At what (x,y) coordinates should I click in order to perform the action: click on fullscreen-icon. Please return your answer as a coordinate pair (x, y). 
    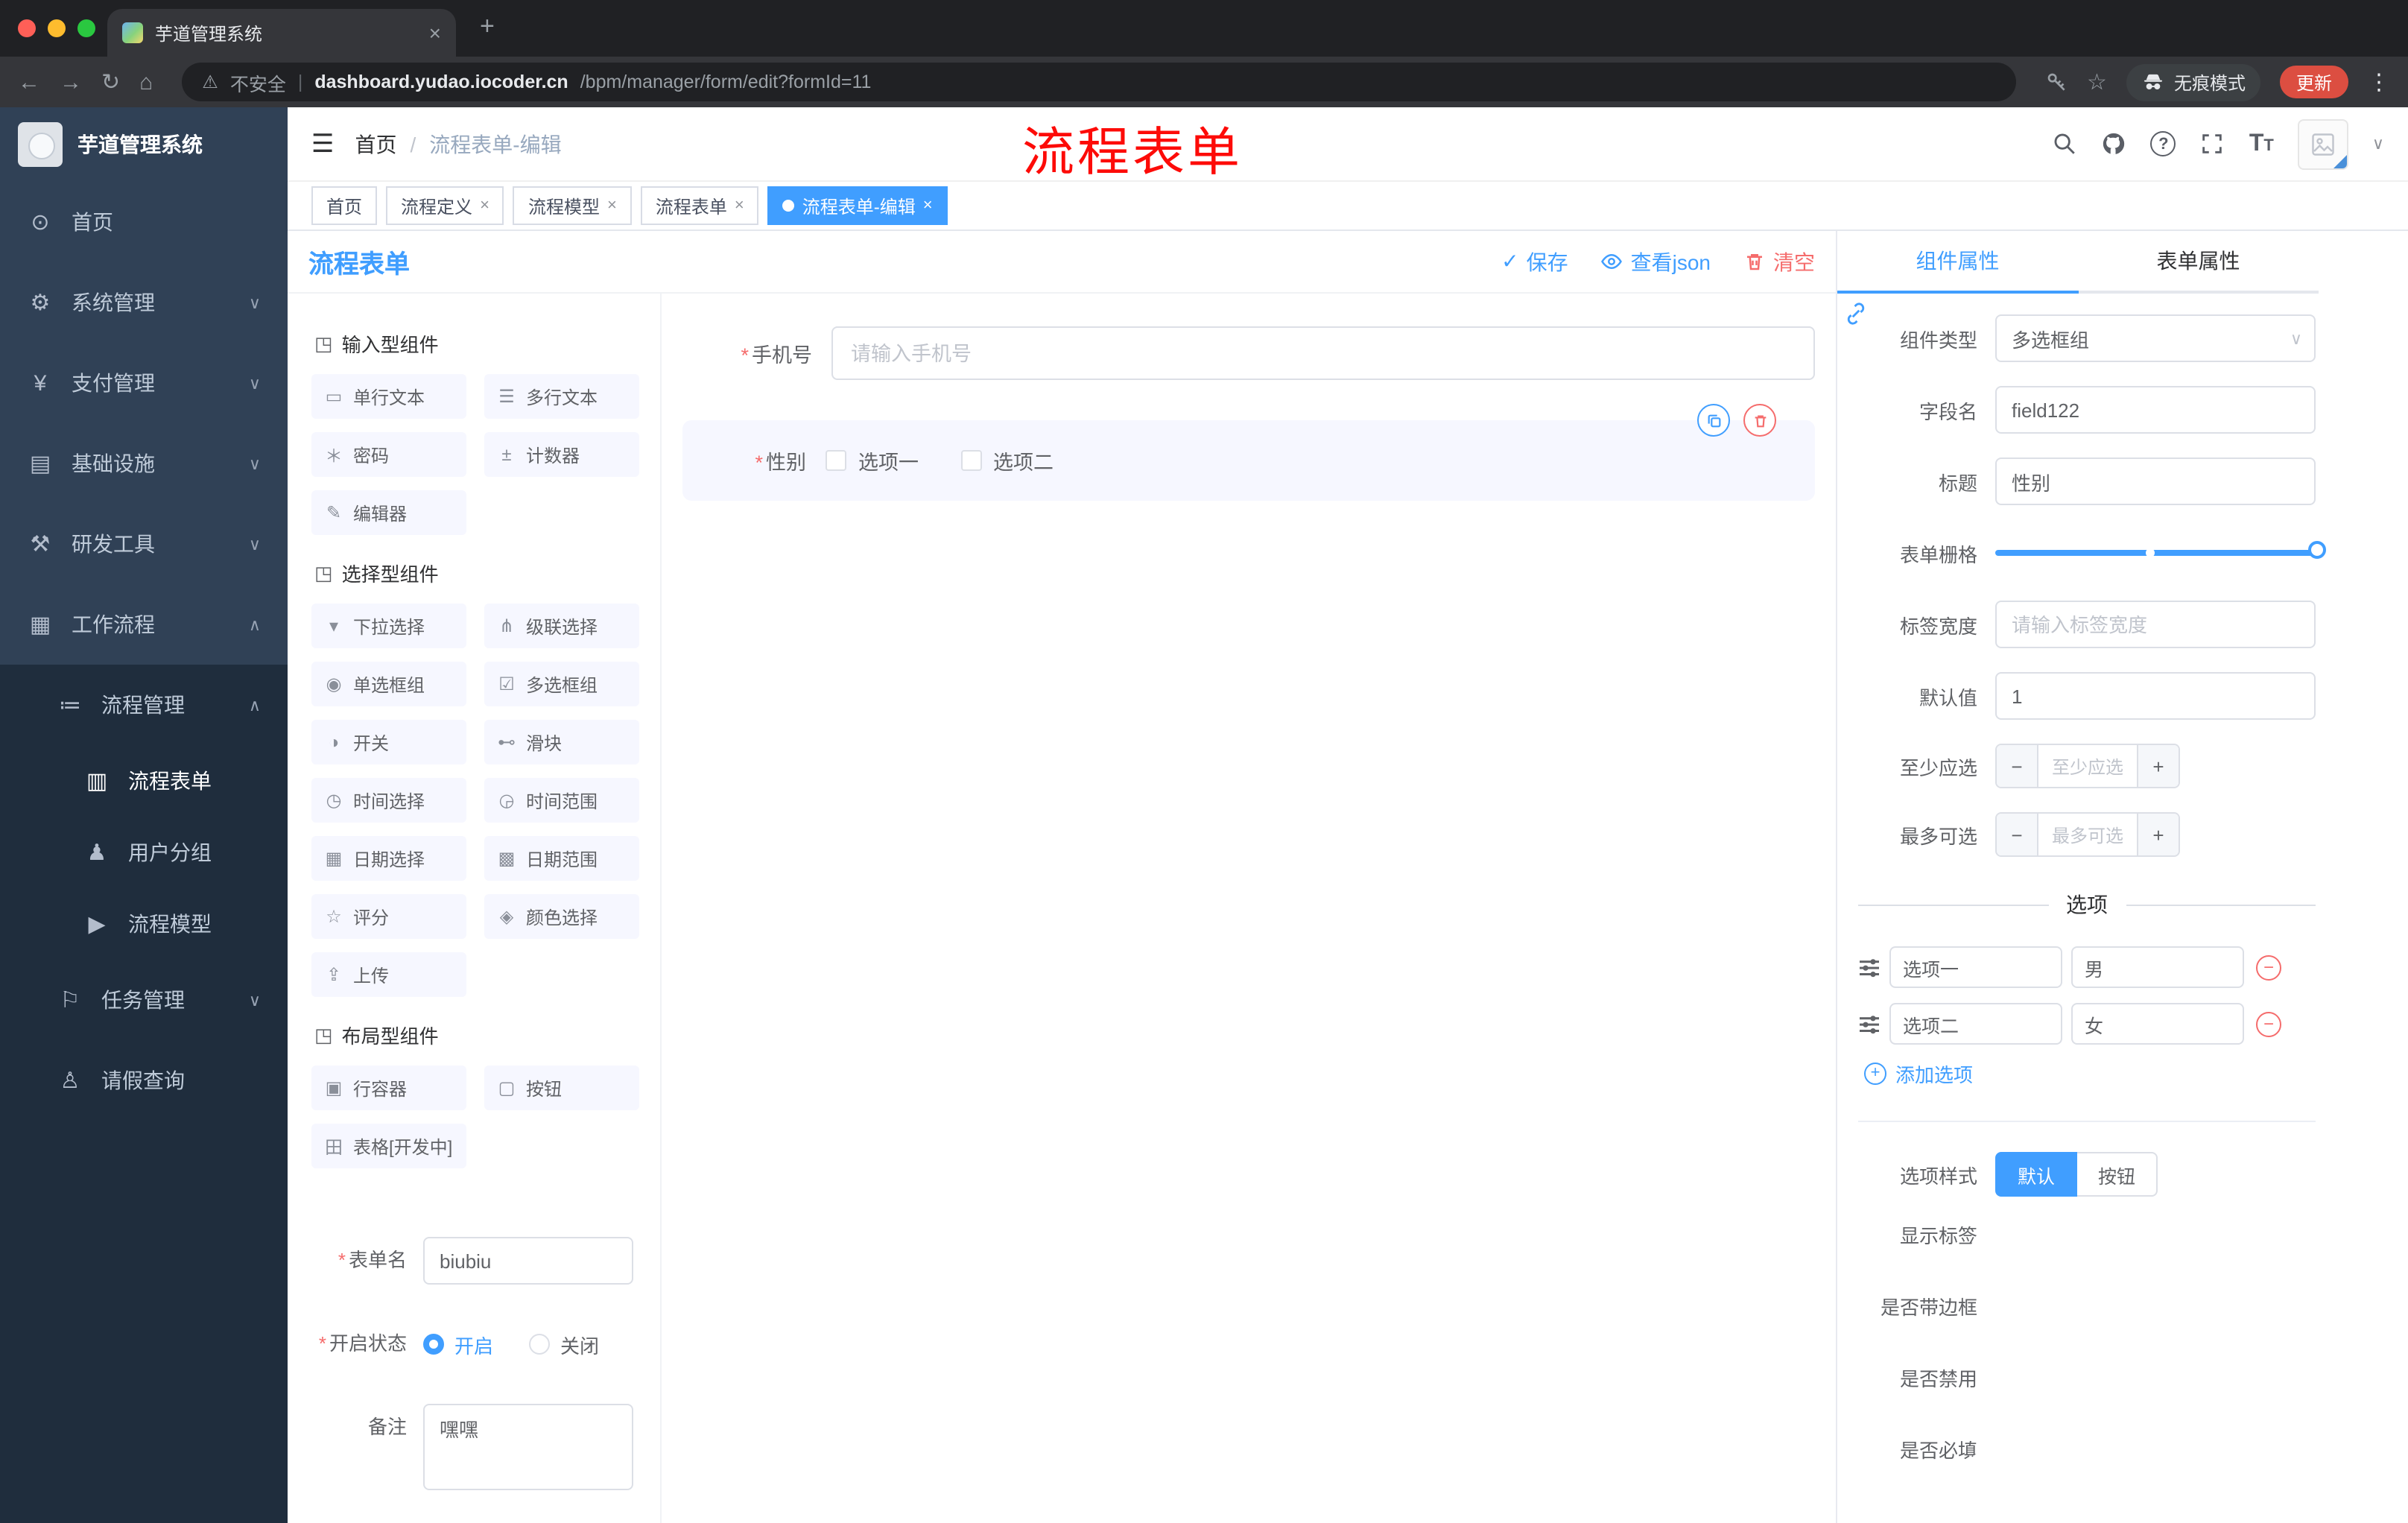
    Looking at the image, I should click on (2212, 143).